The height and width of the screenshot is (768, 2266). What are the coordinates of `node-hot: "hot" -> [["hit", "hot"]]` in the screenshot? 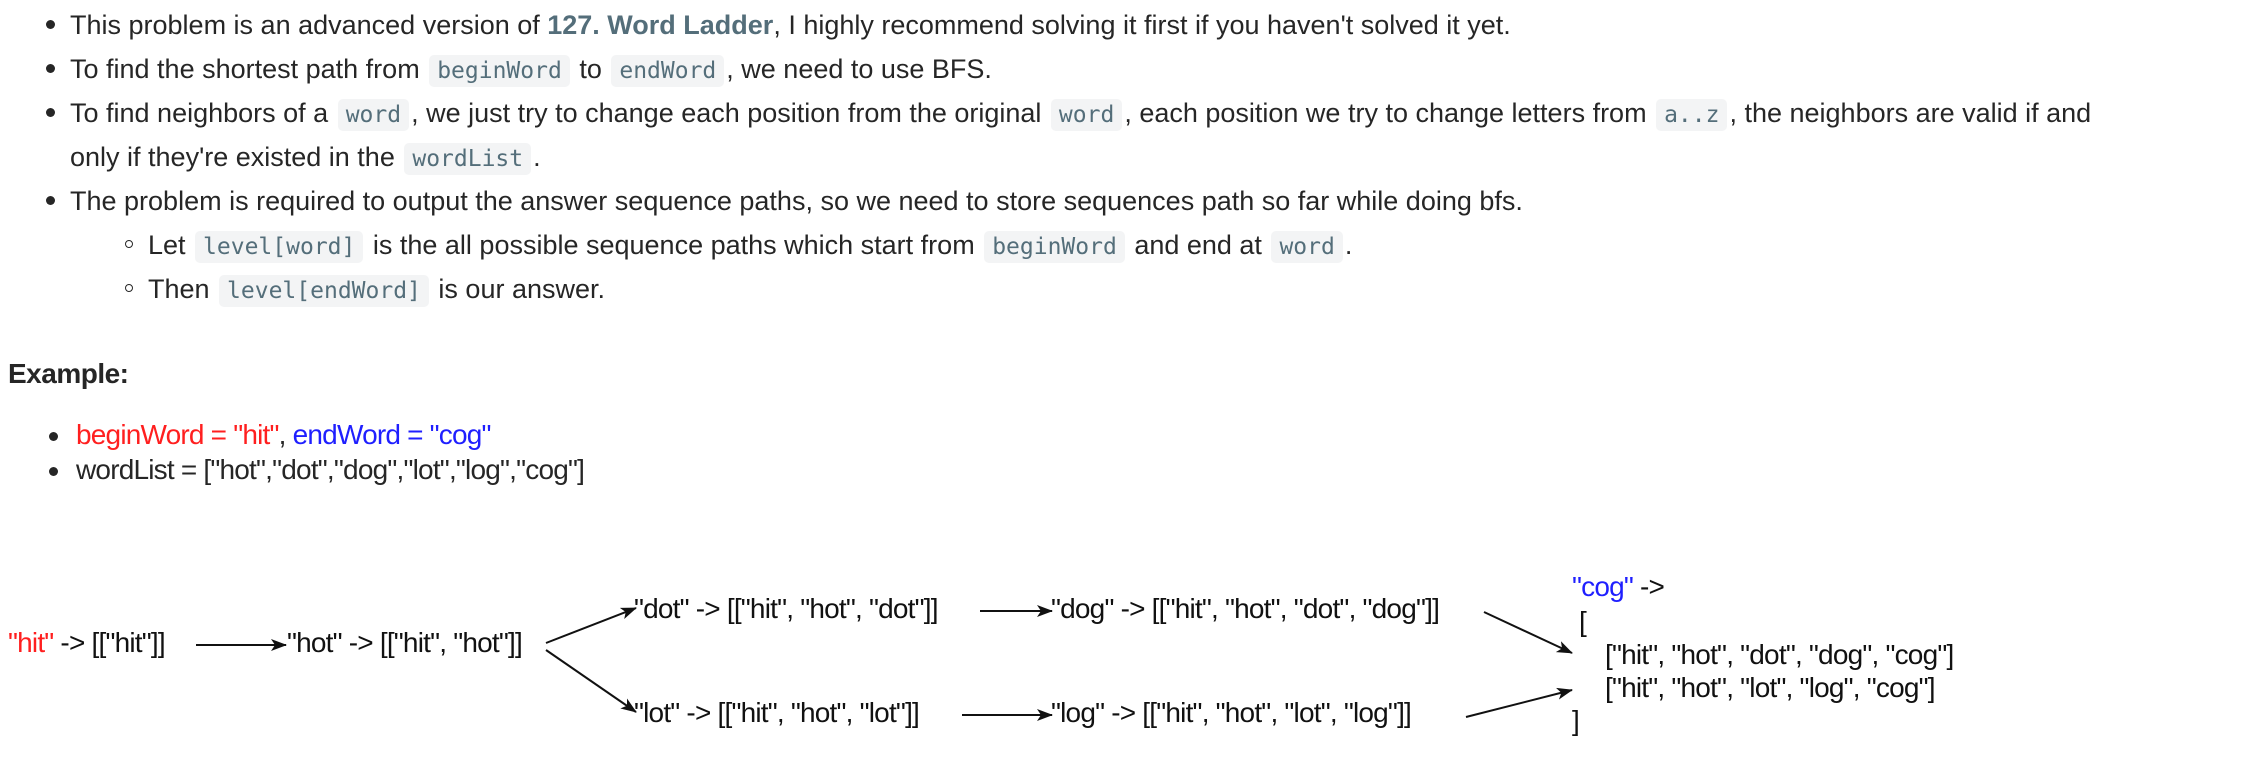 It's located at (404, 642).